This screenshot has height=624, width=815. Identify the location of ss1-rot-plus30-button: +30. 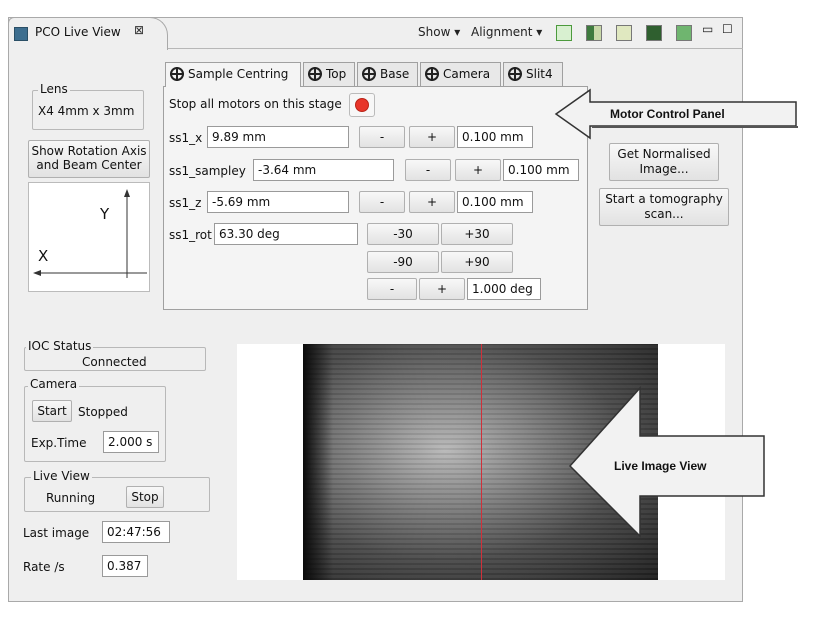
(477, 234).